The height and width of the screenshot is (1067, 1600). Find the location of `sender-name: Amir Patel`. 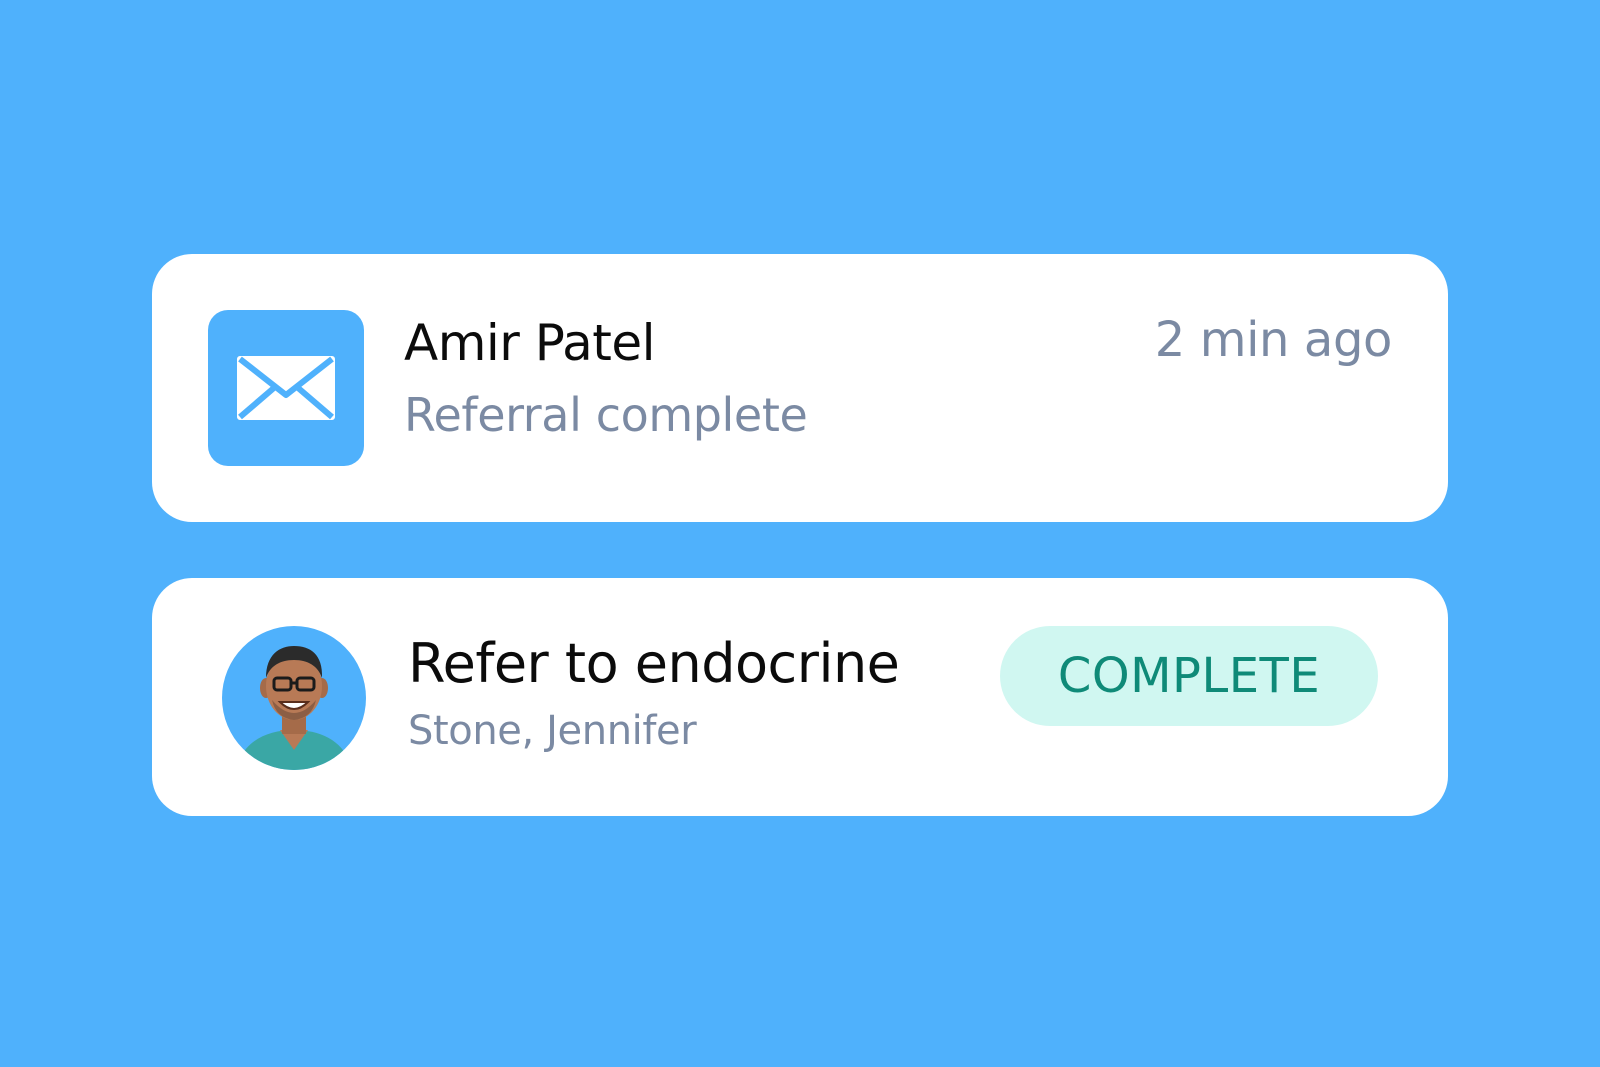

sender-name: Amir Patel is located at coordinates (530, 343).